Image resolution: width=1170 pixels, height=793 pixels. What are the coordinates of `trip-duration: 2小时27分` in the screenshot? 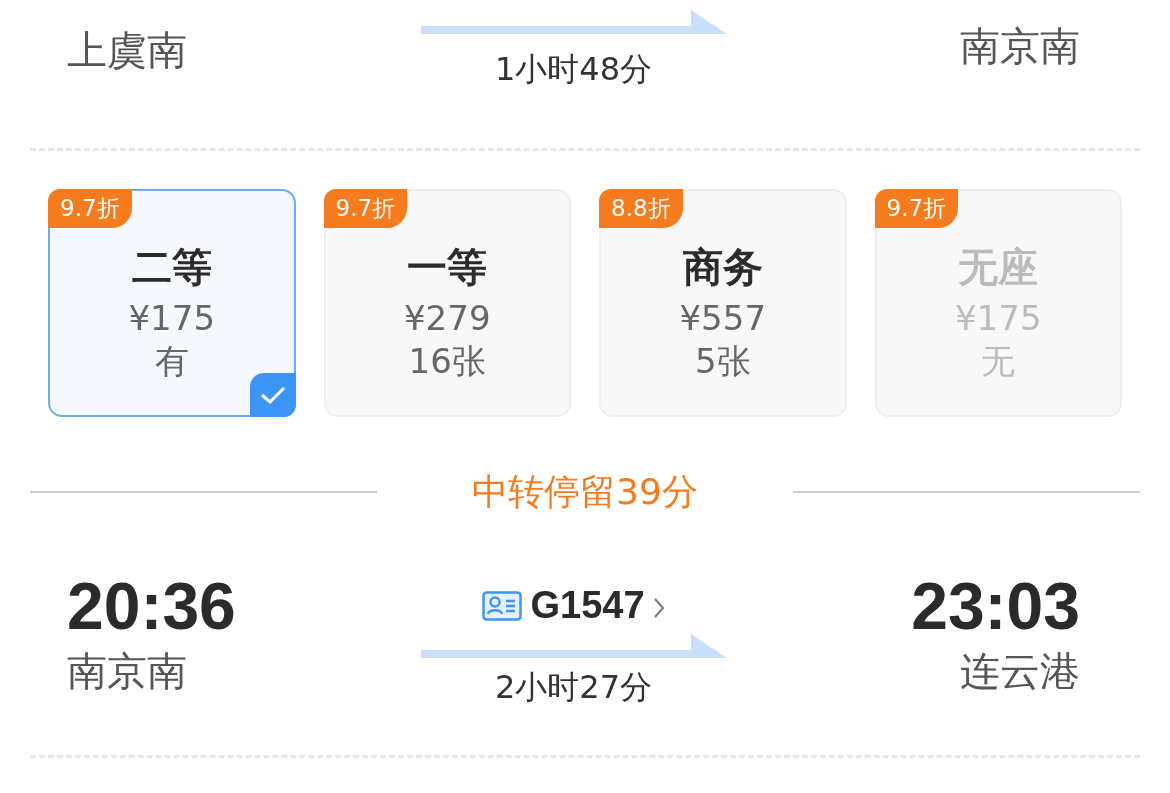 It's located at (573, 687).